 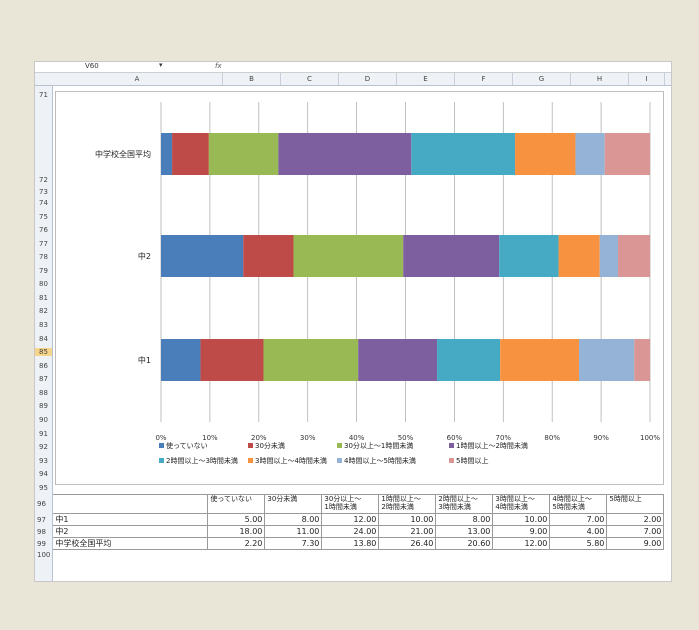 What do you see at coordinates (635, 504) in the screenshot?
I see `column-header-cell: 5時間以上` at bounding box center [635, 504].